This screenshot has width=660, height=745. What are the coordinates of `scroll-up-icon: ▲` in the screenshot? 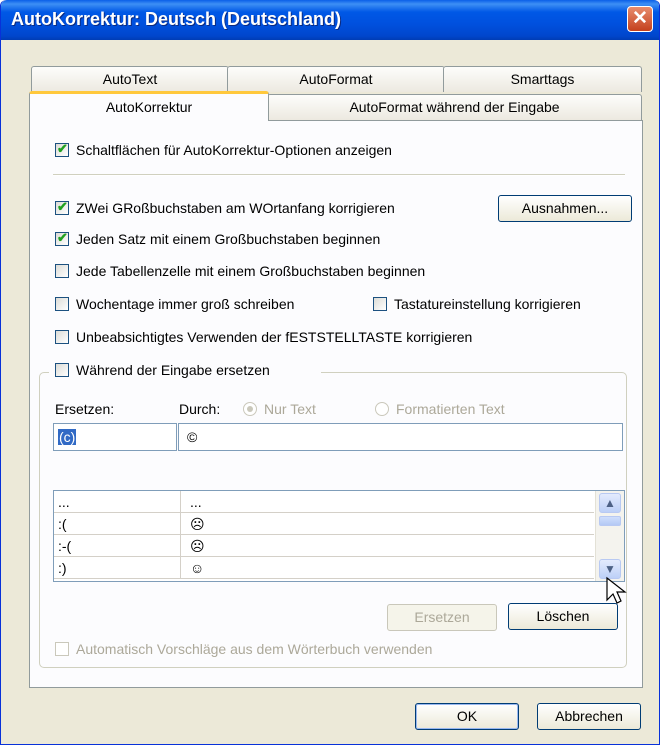 It's located at (610, 503).